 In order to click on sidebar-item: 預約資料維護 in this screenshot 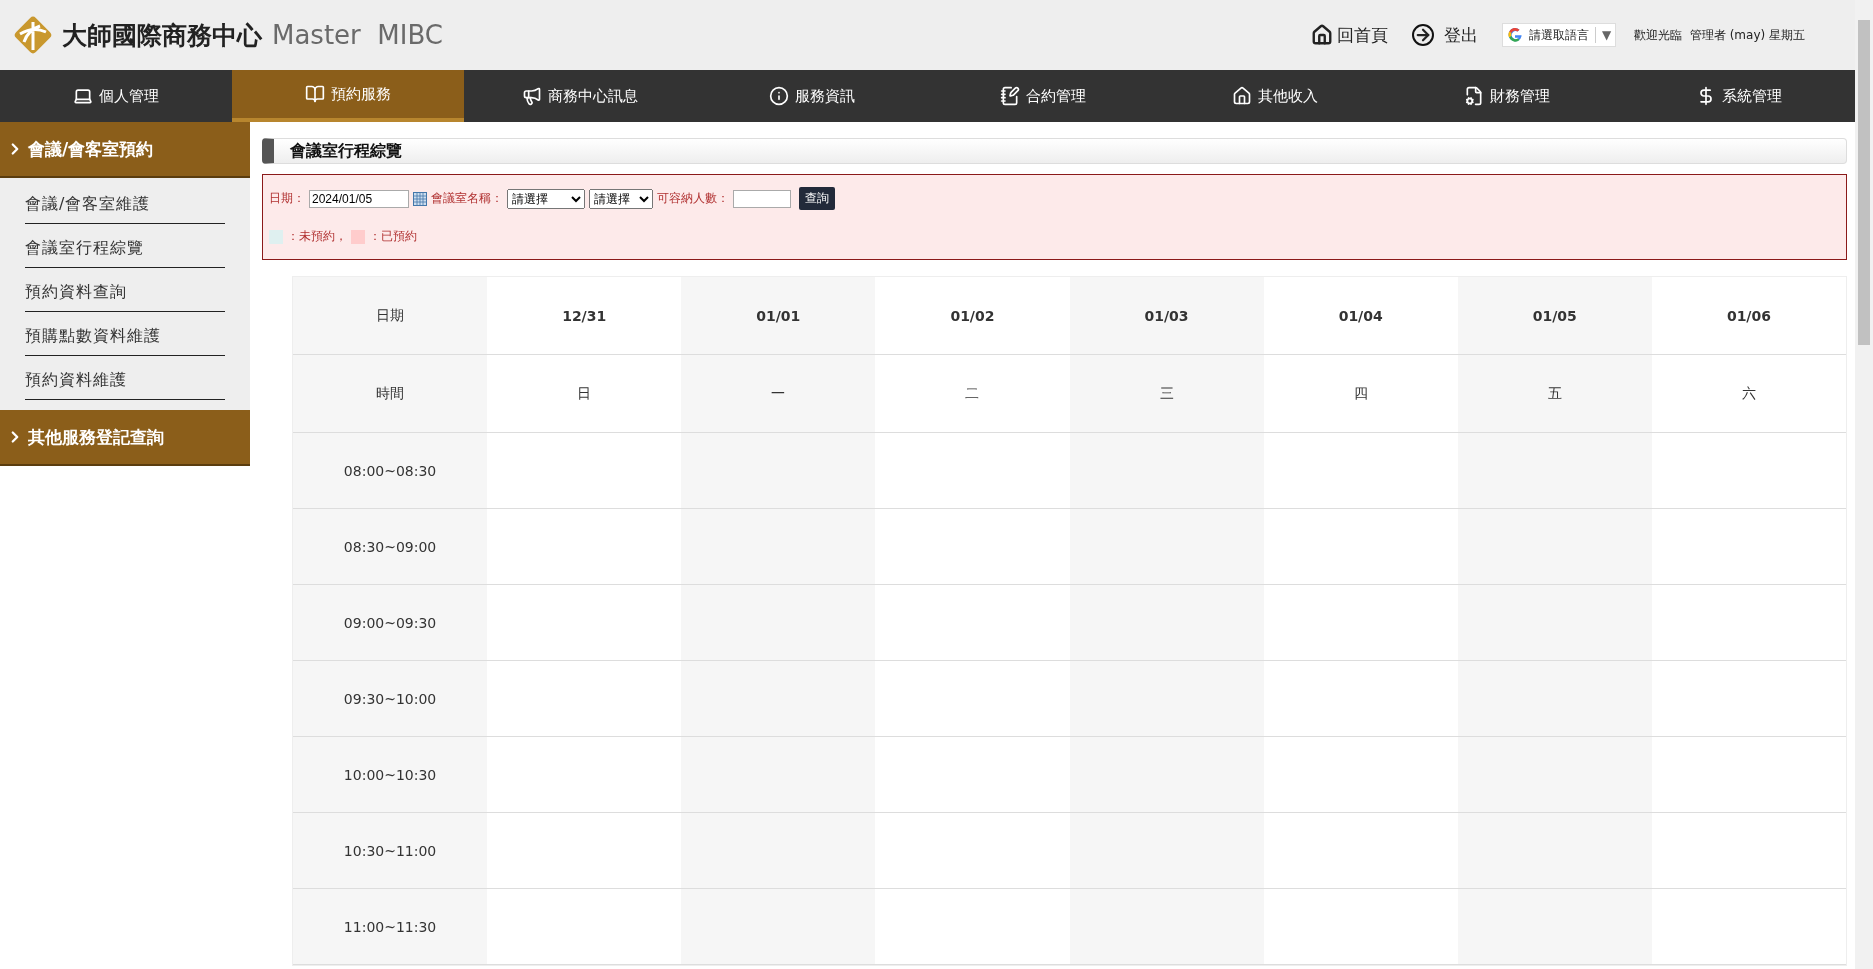, I will do `click(125, 378)`.